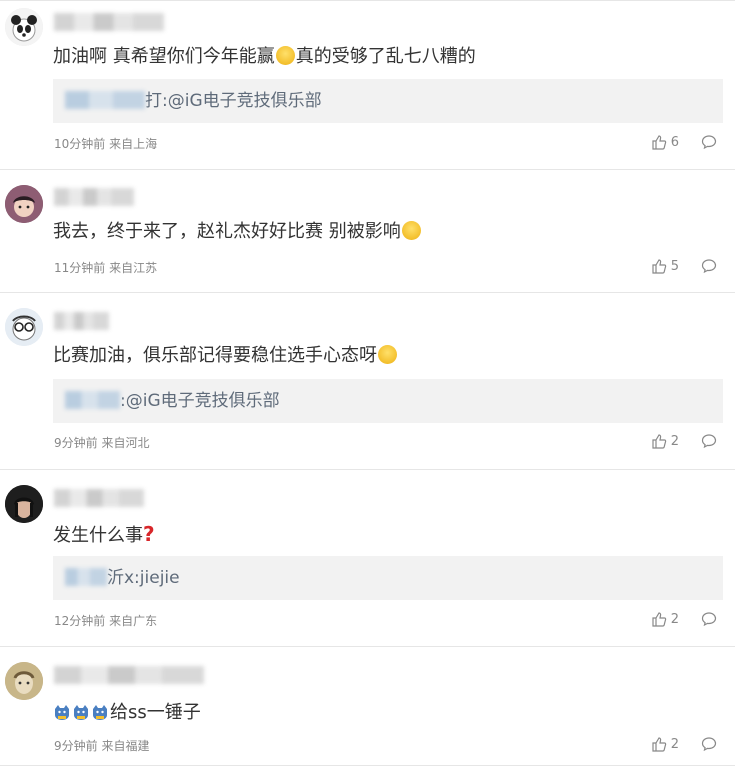  I want to click on comment-text-part: 真的受够了乱七八糟的, so click(385, 56).